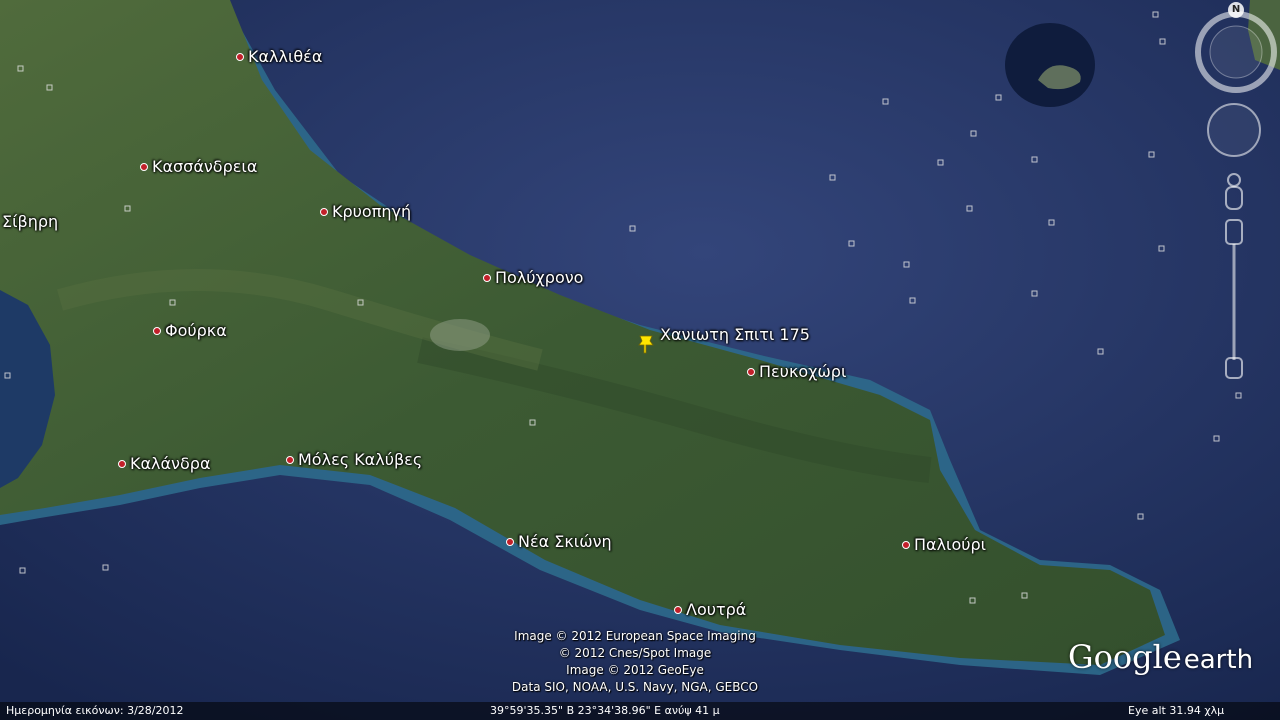 The width and height of the screenshot is (1280, 720). Describe the element at coordinates (1125, 657) in the screenshot. I see `logo-google: Google` at that location.